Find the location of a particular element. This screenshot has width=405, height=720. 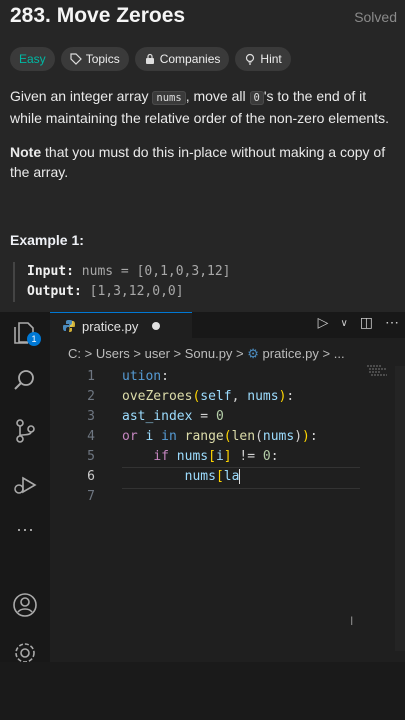

solved-status: Solved is located at coordinates (375, 17).